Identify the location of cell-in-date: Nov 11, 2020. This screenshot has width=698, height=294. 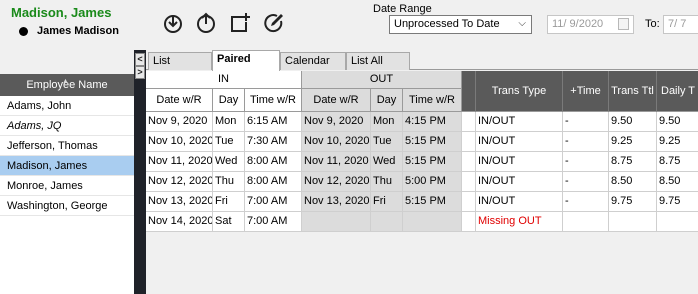
(179, 162).